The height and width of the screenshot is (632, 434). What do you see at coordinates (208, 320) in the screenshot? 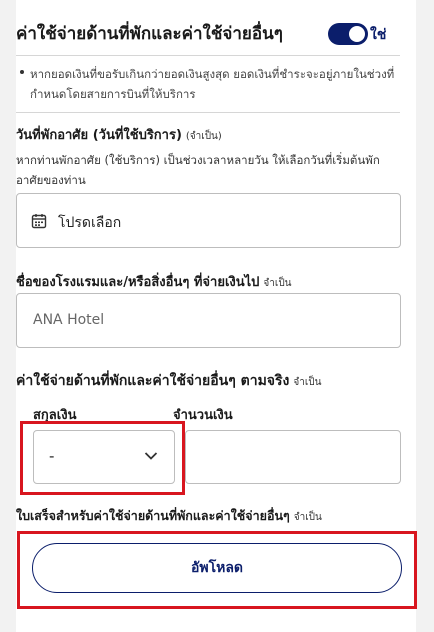
I see `hotel-name-input: ANA Hotel` at bounding box center [208, 320].